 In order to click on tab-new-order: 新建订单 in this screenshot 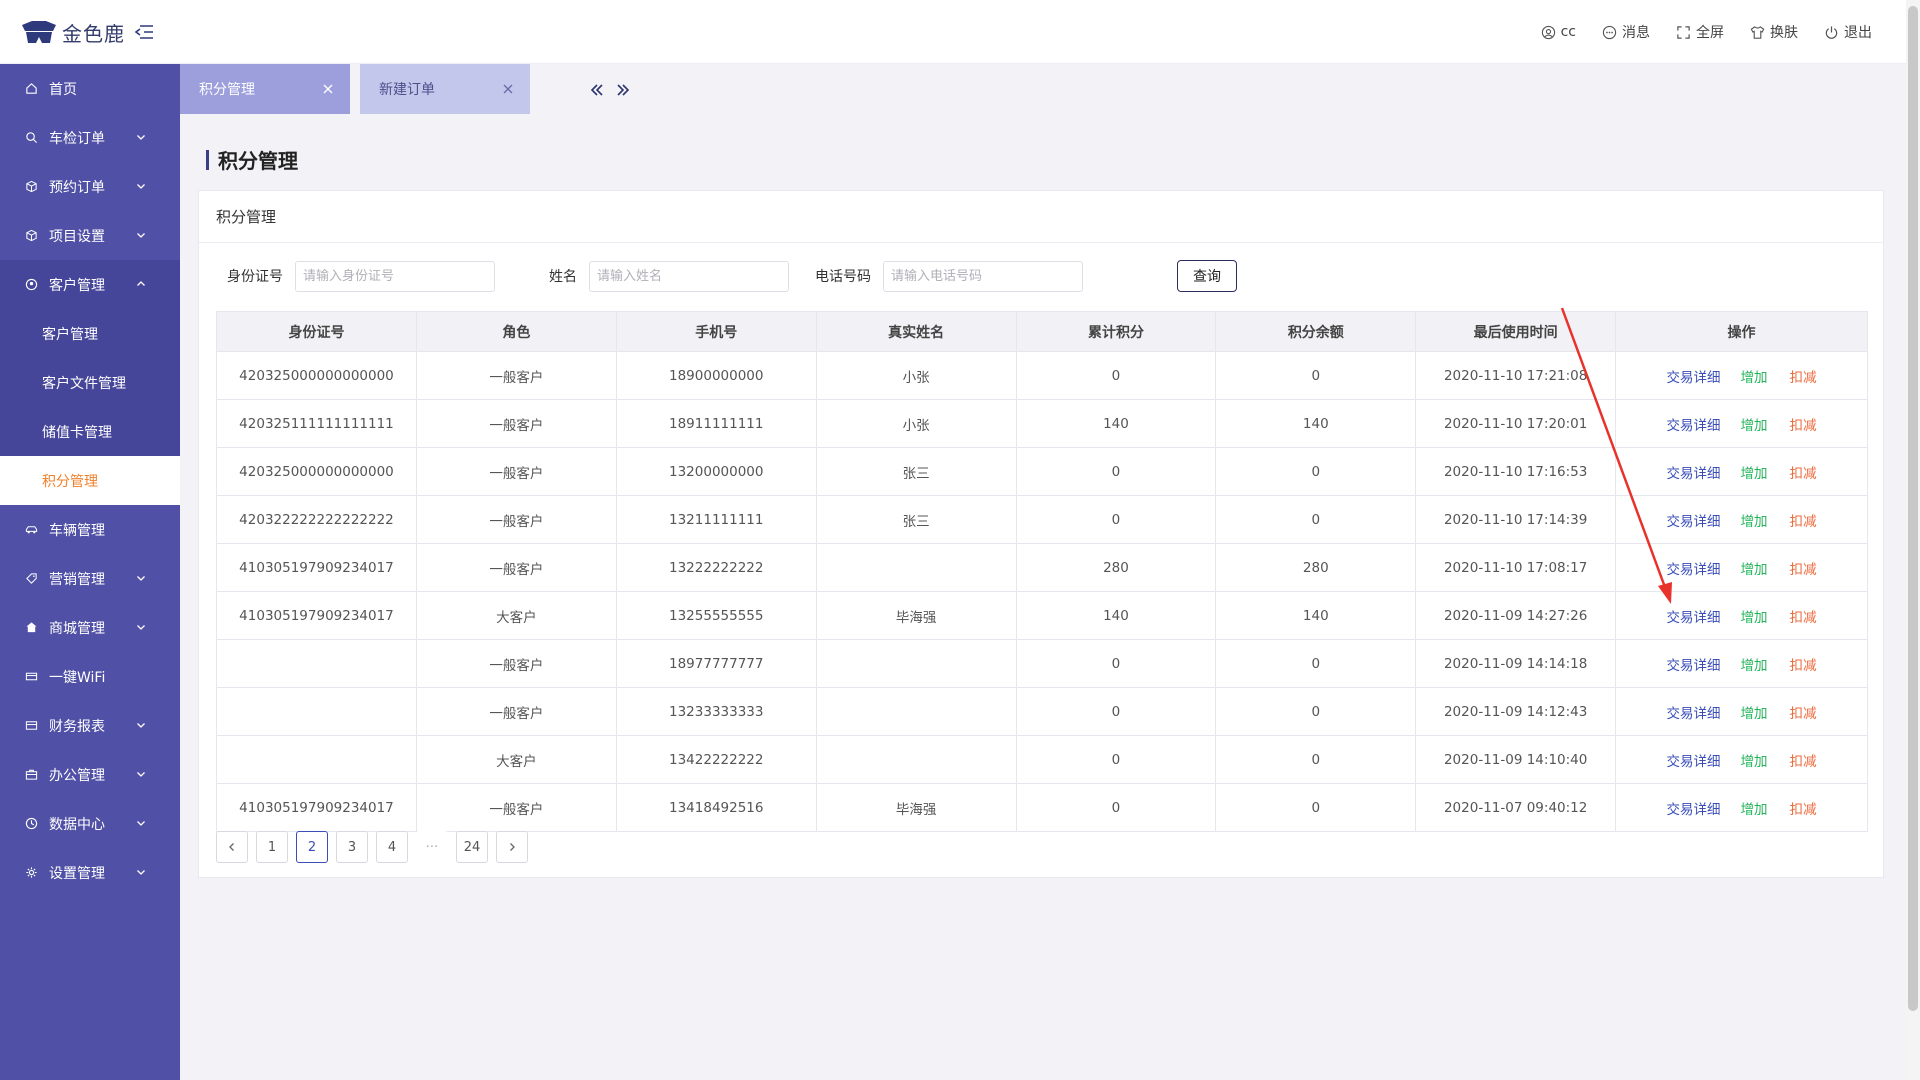, I will do `click(445, 89)`.